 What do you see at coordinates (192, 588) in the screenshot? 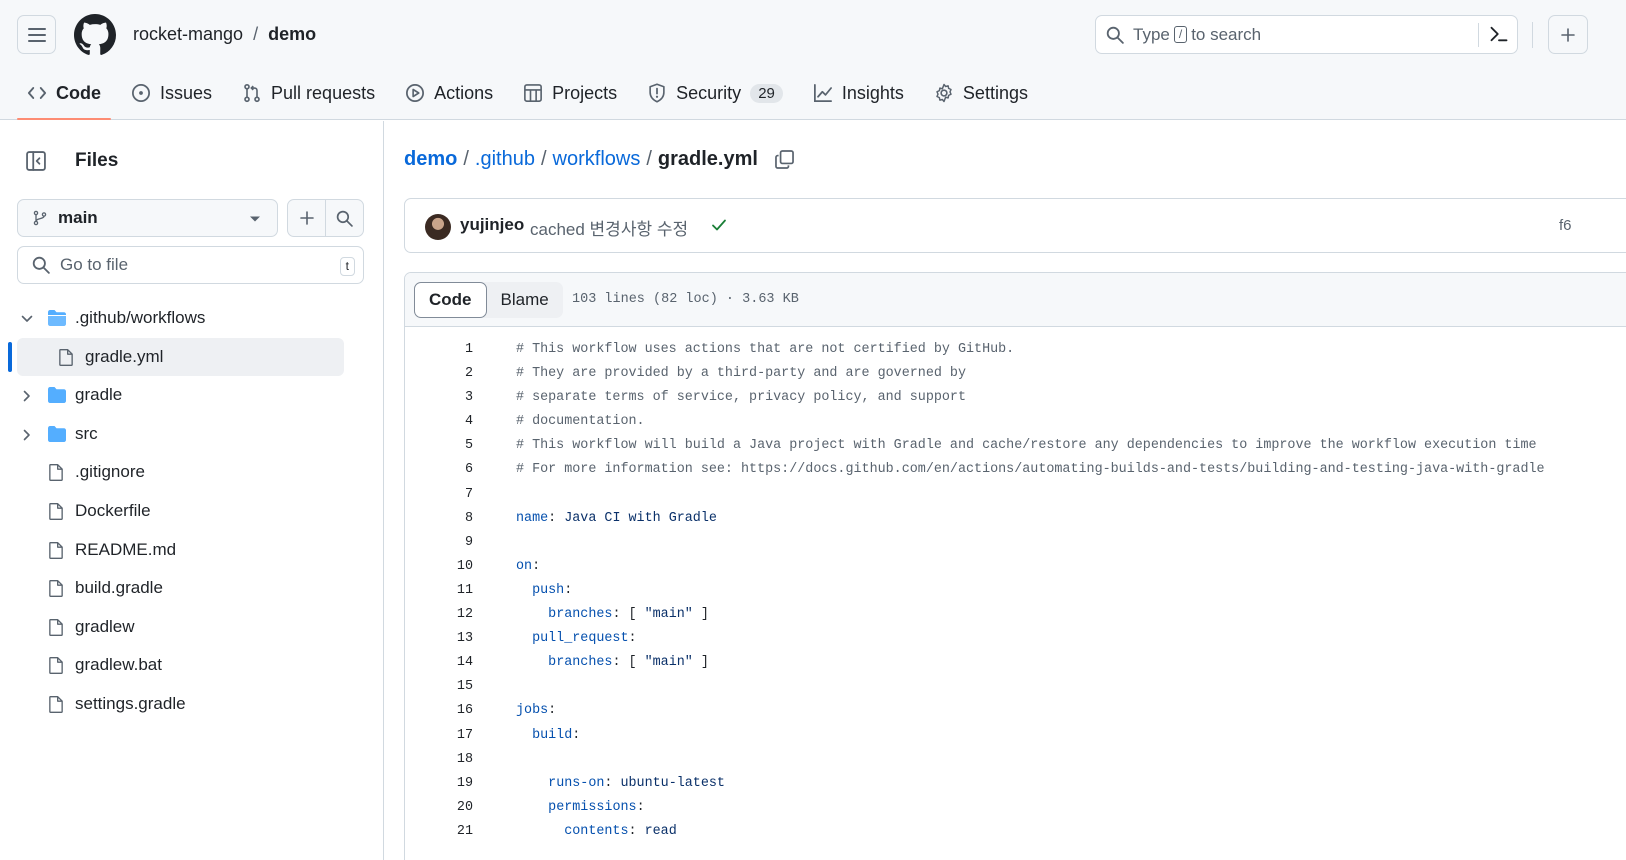
I see `file-tree-item: build.gradle` at bounding box center [192, 588].